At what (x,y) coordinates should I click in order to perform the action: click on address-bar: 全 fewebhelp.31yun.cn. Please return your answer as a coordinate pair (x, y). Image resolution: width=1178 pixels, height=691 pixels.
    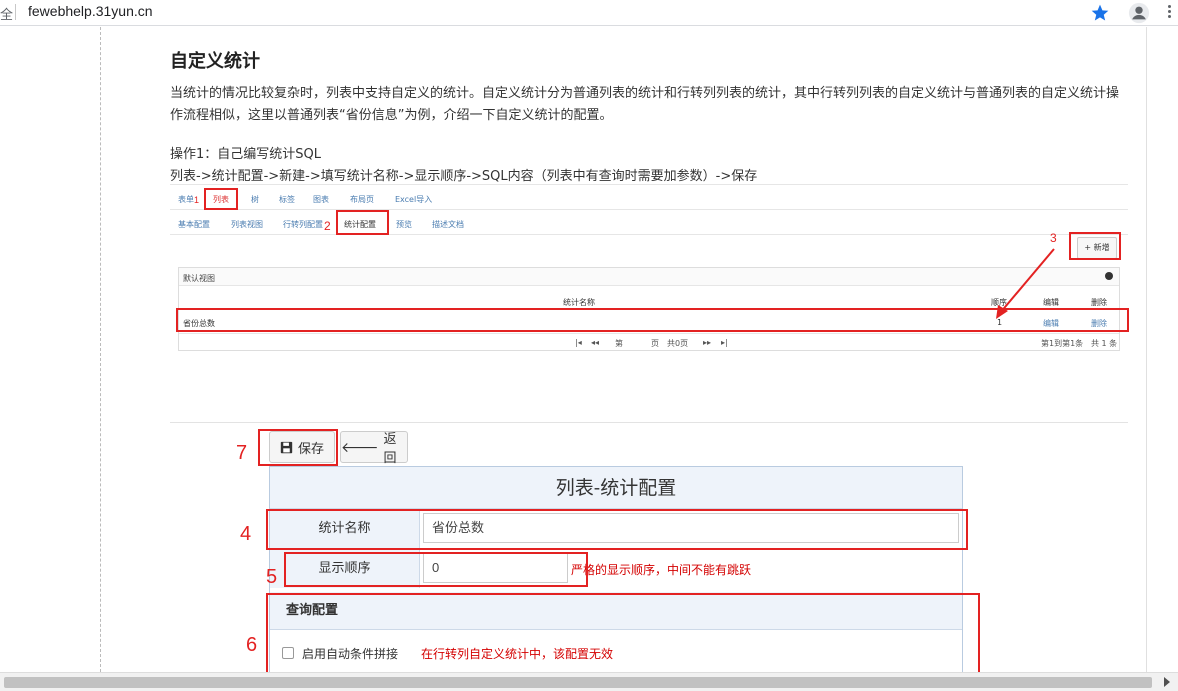
    Looking at the image, I should click on (589, 13).